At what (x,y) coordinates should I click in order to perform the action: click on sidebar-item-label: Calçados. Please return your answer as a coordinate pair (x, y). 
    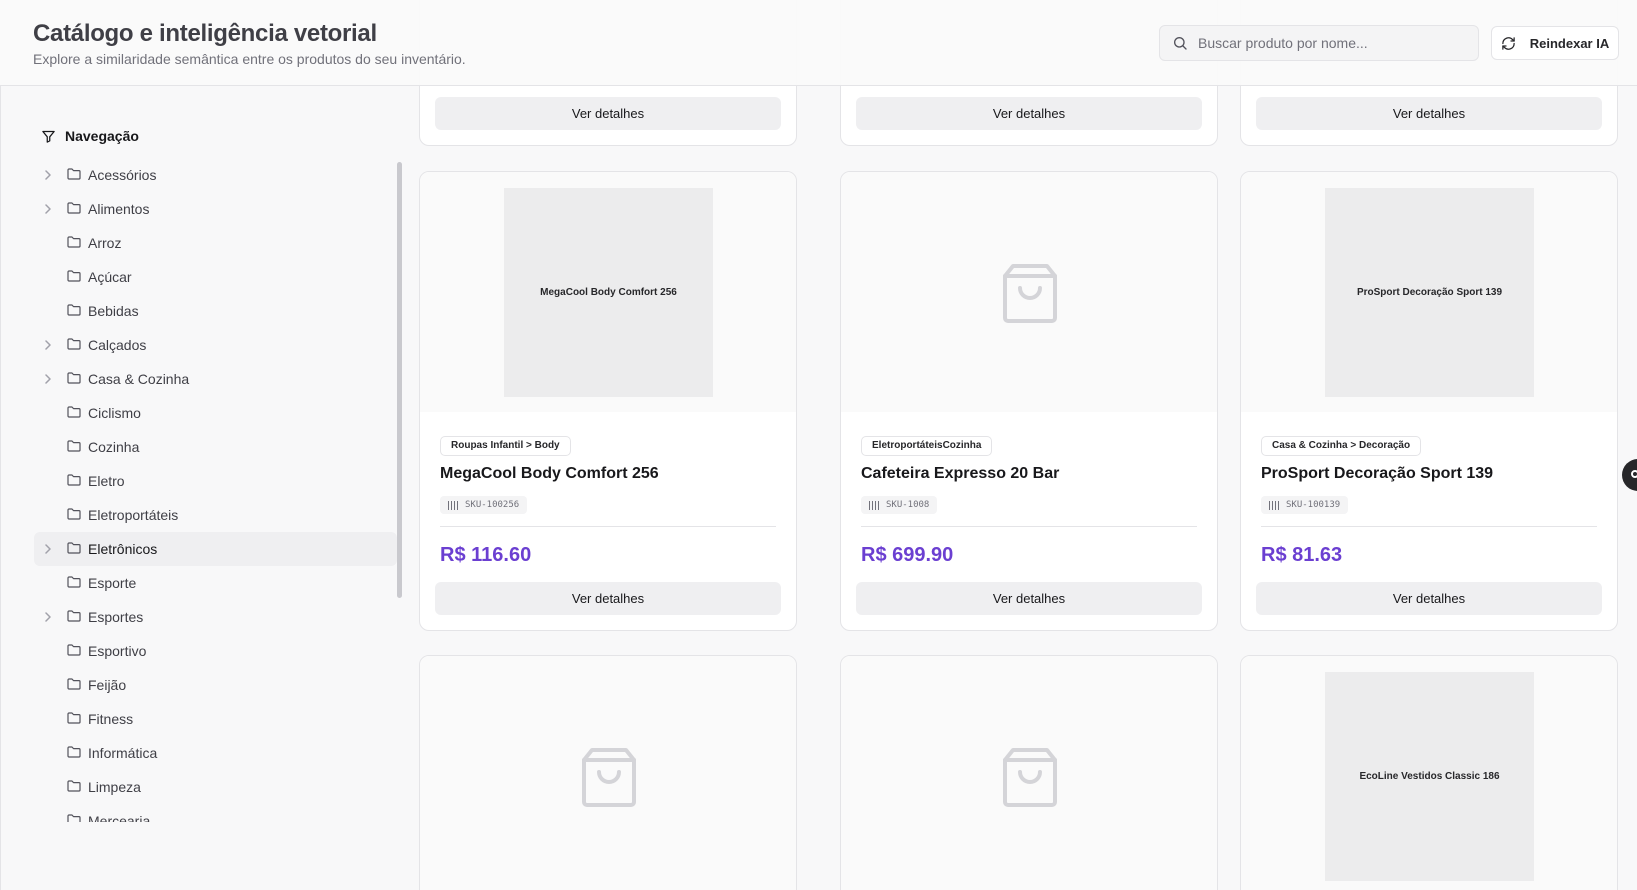
    Looking at the image, I should click on (117, 345).